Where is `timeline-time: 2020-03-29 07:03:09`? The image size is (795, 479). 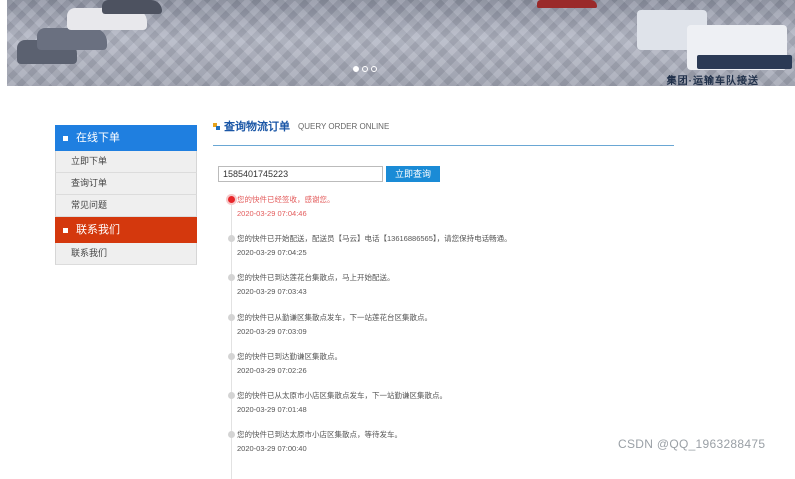 timeline-time: 2020-03-29 07:03:09 is located at coordinates (272, 331).